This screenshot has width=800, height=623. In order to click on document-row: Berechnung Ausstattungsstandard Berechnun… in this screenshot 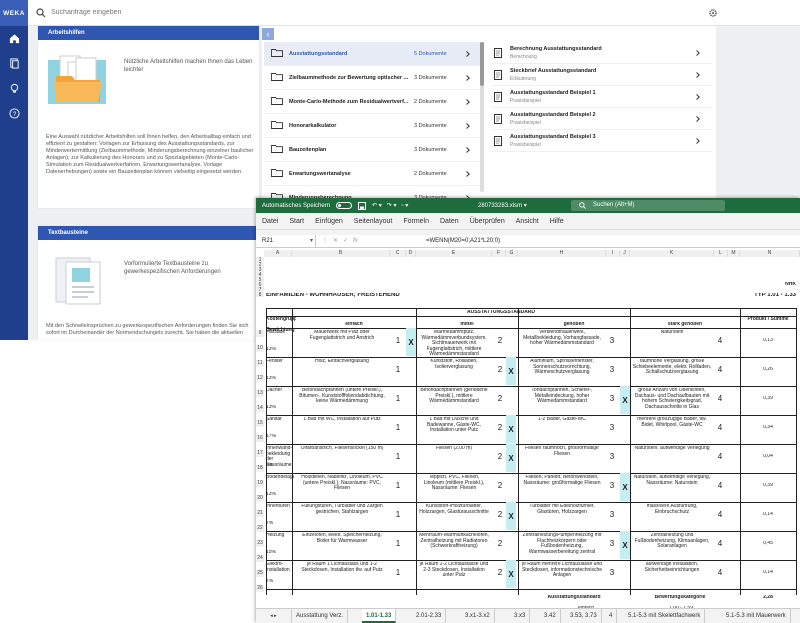, I will do `click(602, 53)`.